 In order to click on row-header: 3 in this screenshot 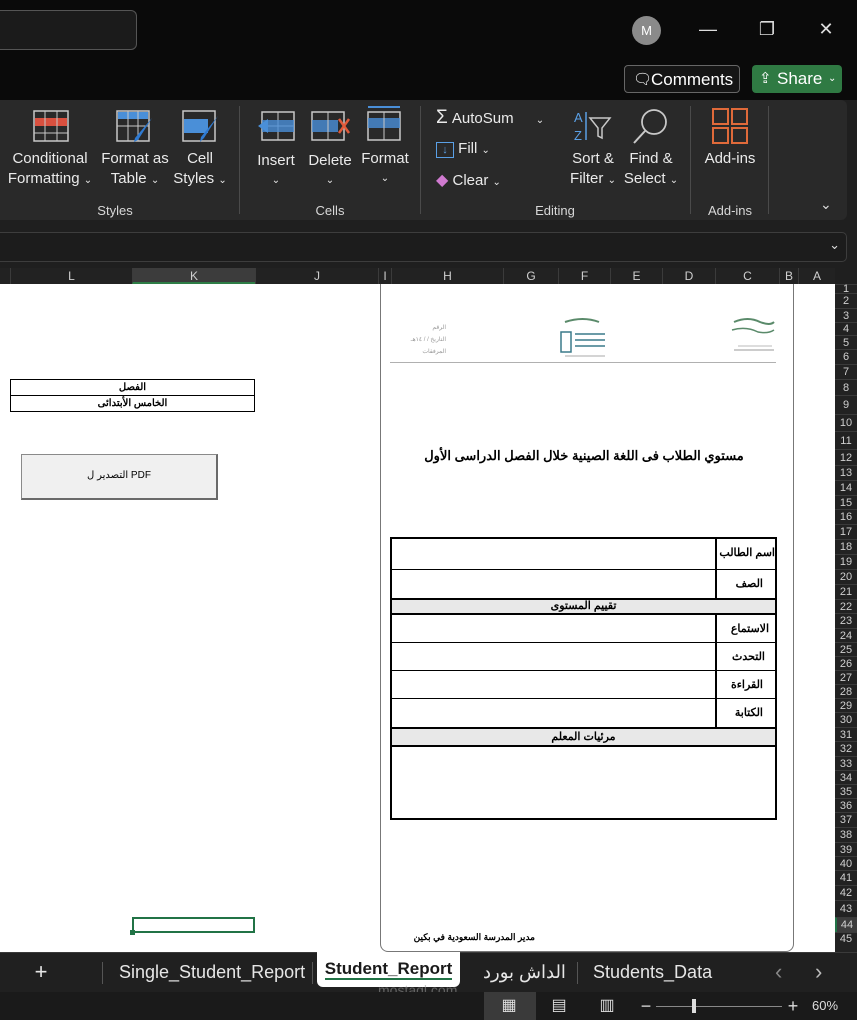, I will do `click(846, 315)`.